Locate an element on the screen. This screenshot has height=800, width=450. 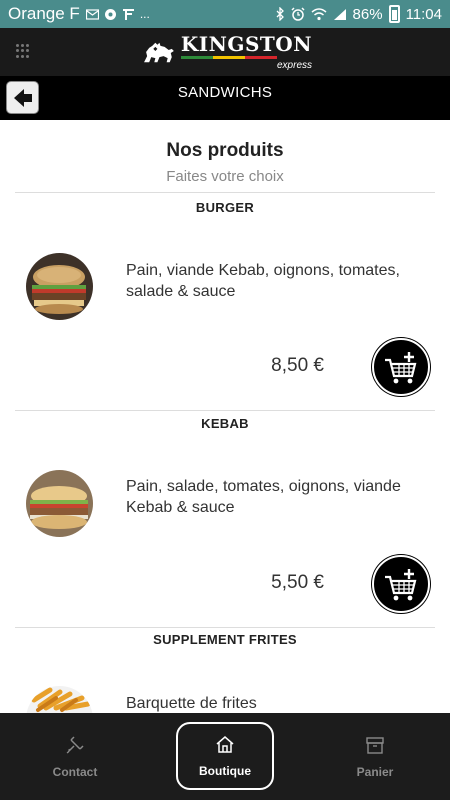
product-category: BURGER is located at coordinates (225, 207).